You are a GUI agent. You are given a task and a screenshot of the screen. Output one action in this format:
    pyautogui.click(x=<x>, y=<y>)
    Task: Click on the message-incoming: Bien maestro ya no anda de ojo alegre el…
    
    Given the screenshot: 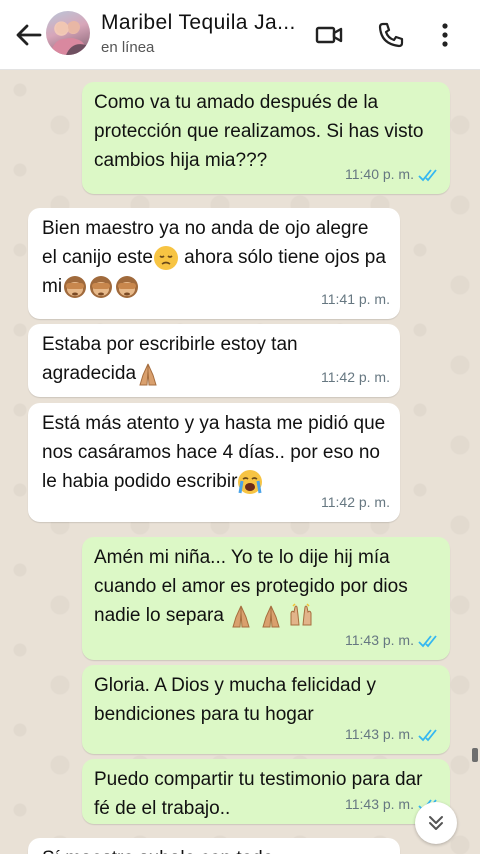 What is the action you would take?
    pyautogui.click(x=214, y=263)
    